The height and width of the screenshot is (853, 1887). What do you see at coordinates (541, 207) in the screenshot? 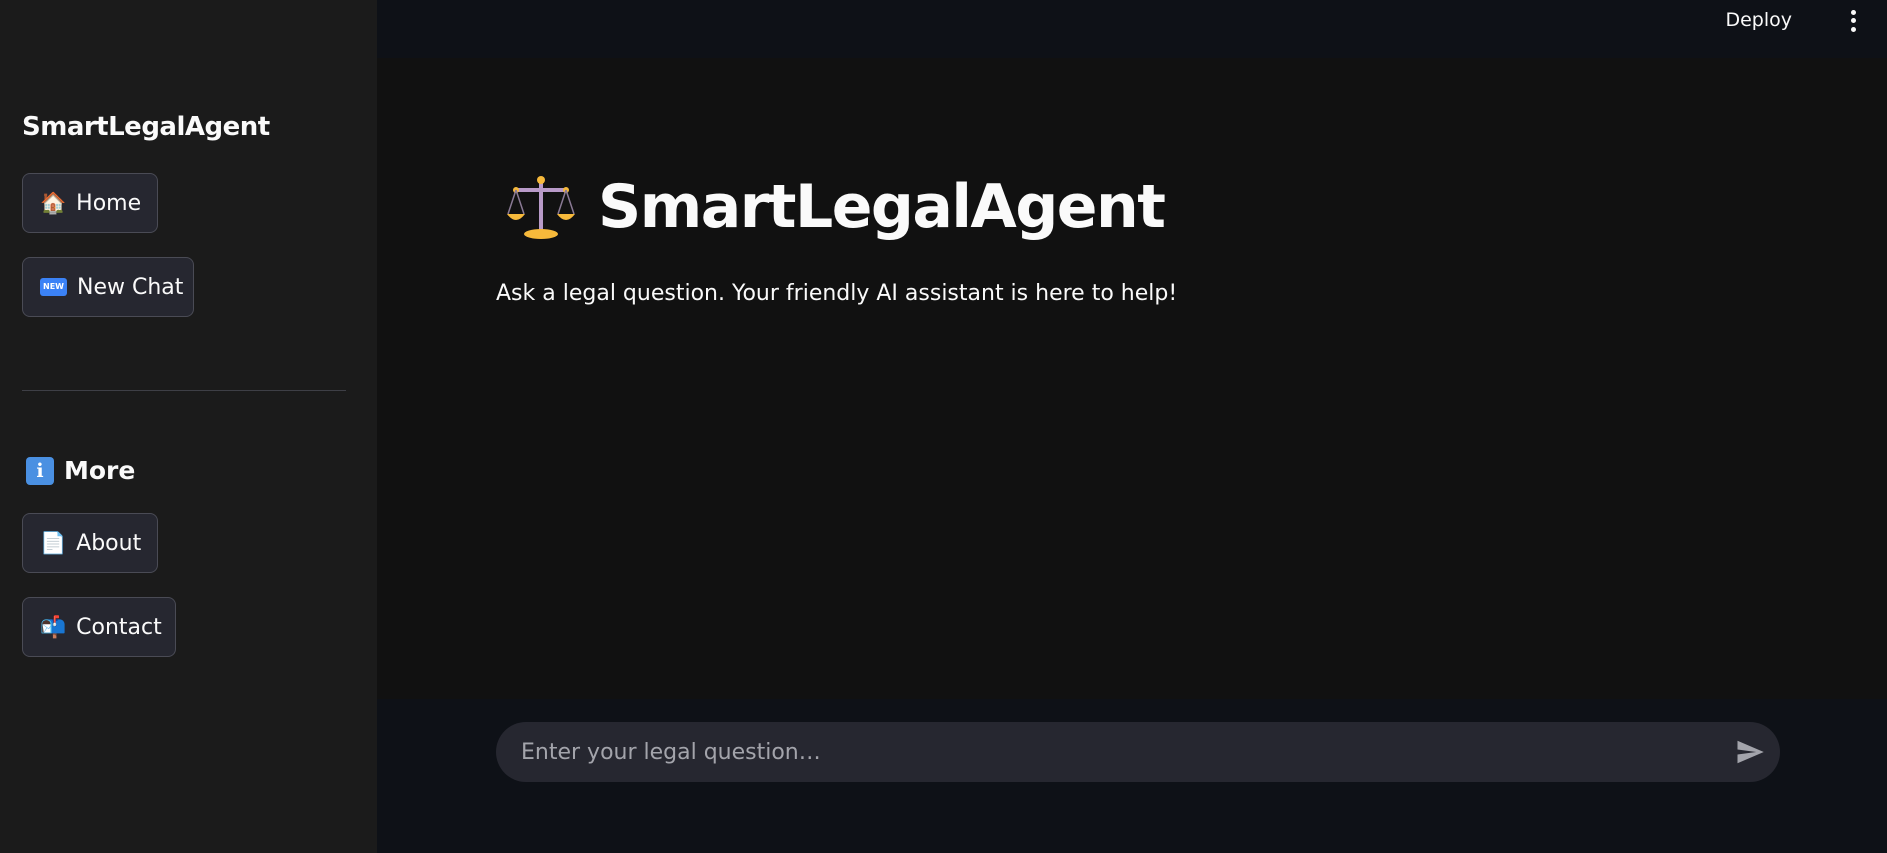
I see `balance-scale-icon` at bounding box center [541, 207].